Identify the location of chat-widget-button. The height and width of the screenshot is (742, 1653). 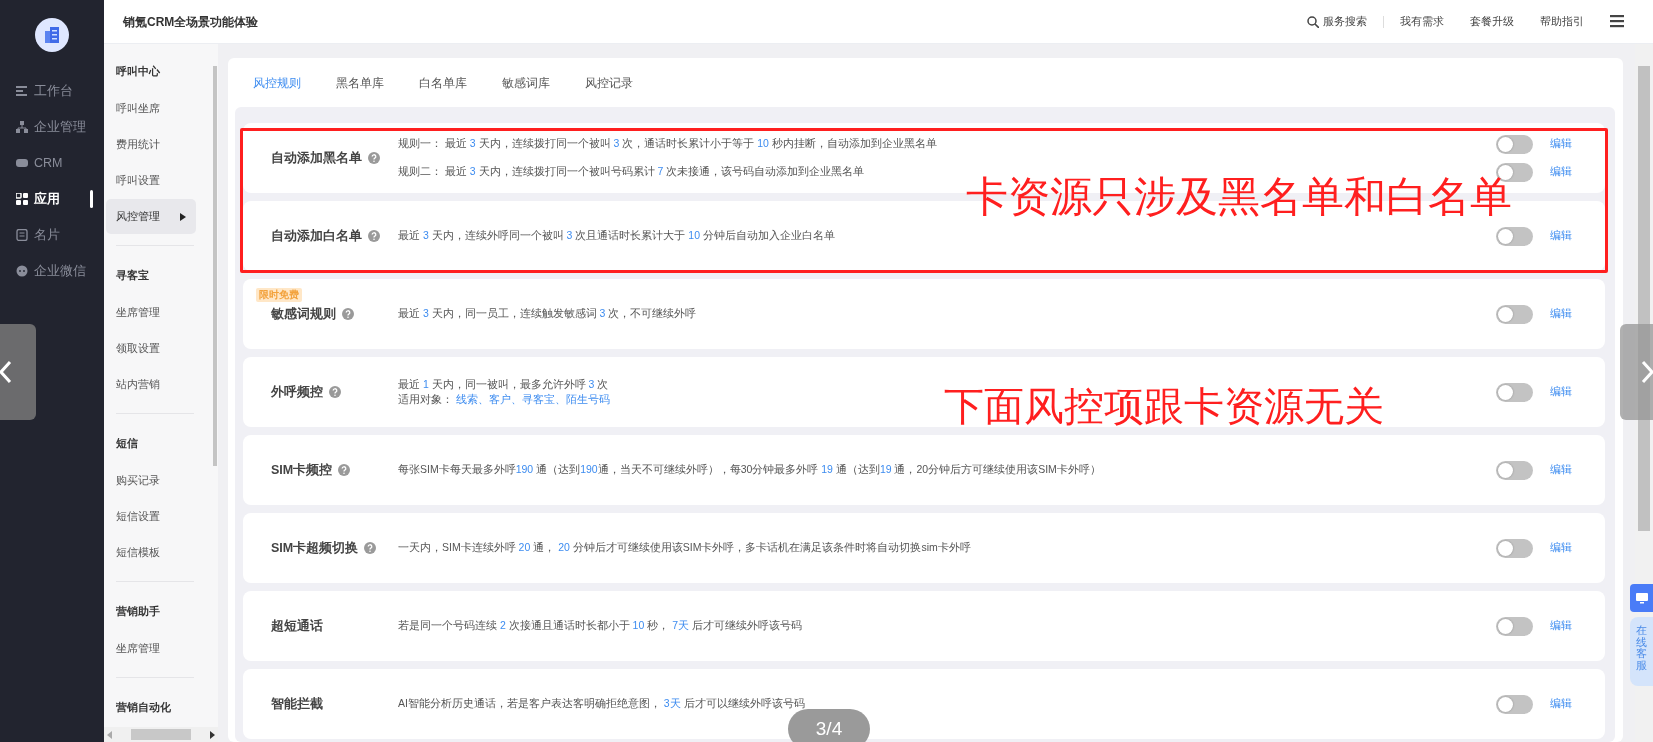
(1641, 598).